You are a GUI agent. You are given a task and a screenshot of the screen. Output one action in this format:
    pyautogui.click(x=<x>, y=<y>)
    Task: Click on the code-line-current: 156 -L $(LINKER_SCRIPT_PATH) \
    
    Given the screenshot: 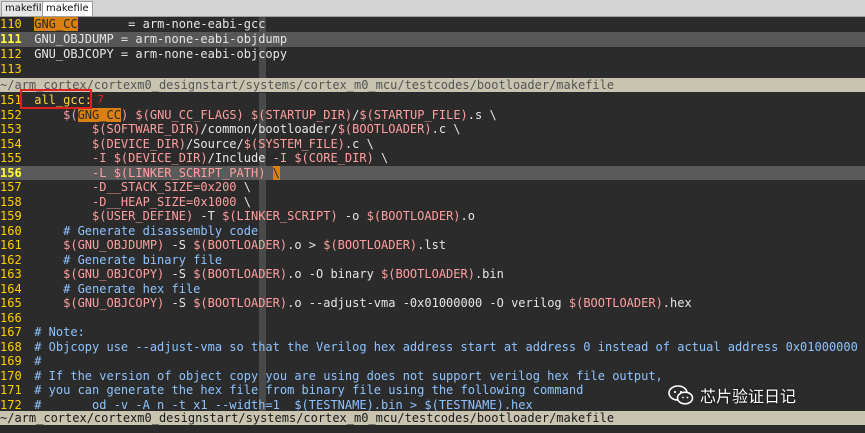 What is the action you would take?
    pyautogui.click(x=432, y=172)
    